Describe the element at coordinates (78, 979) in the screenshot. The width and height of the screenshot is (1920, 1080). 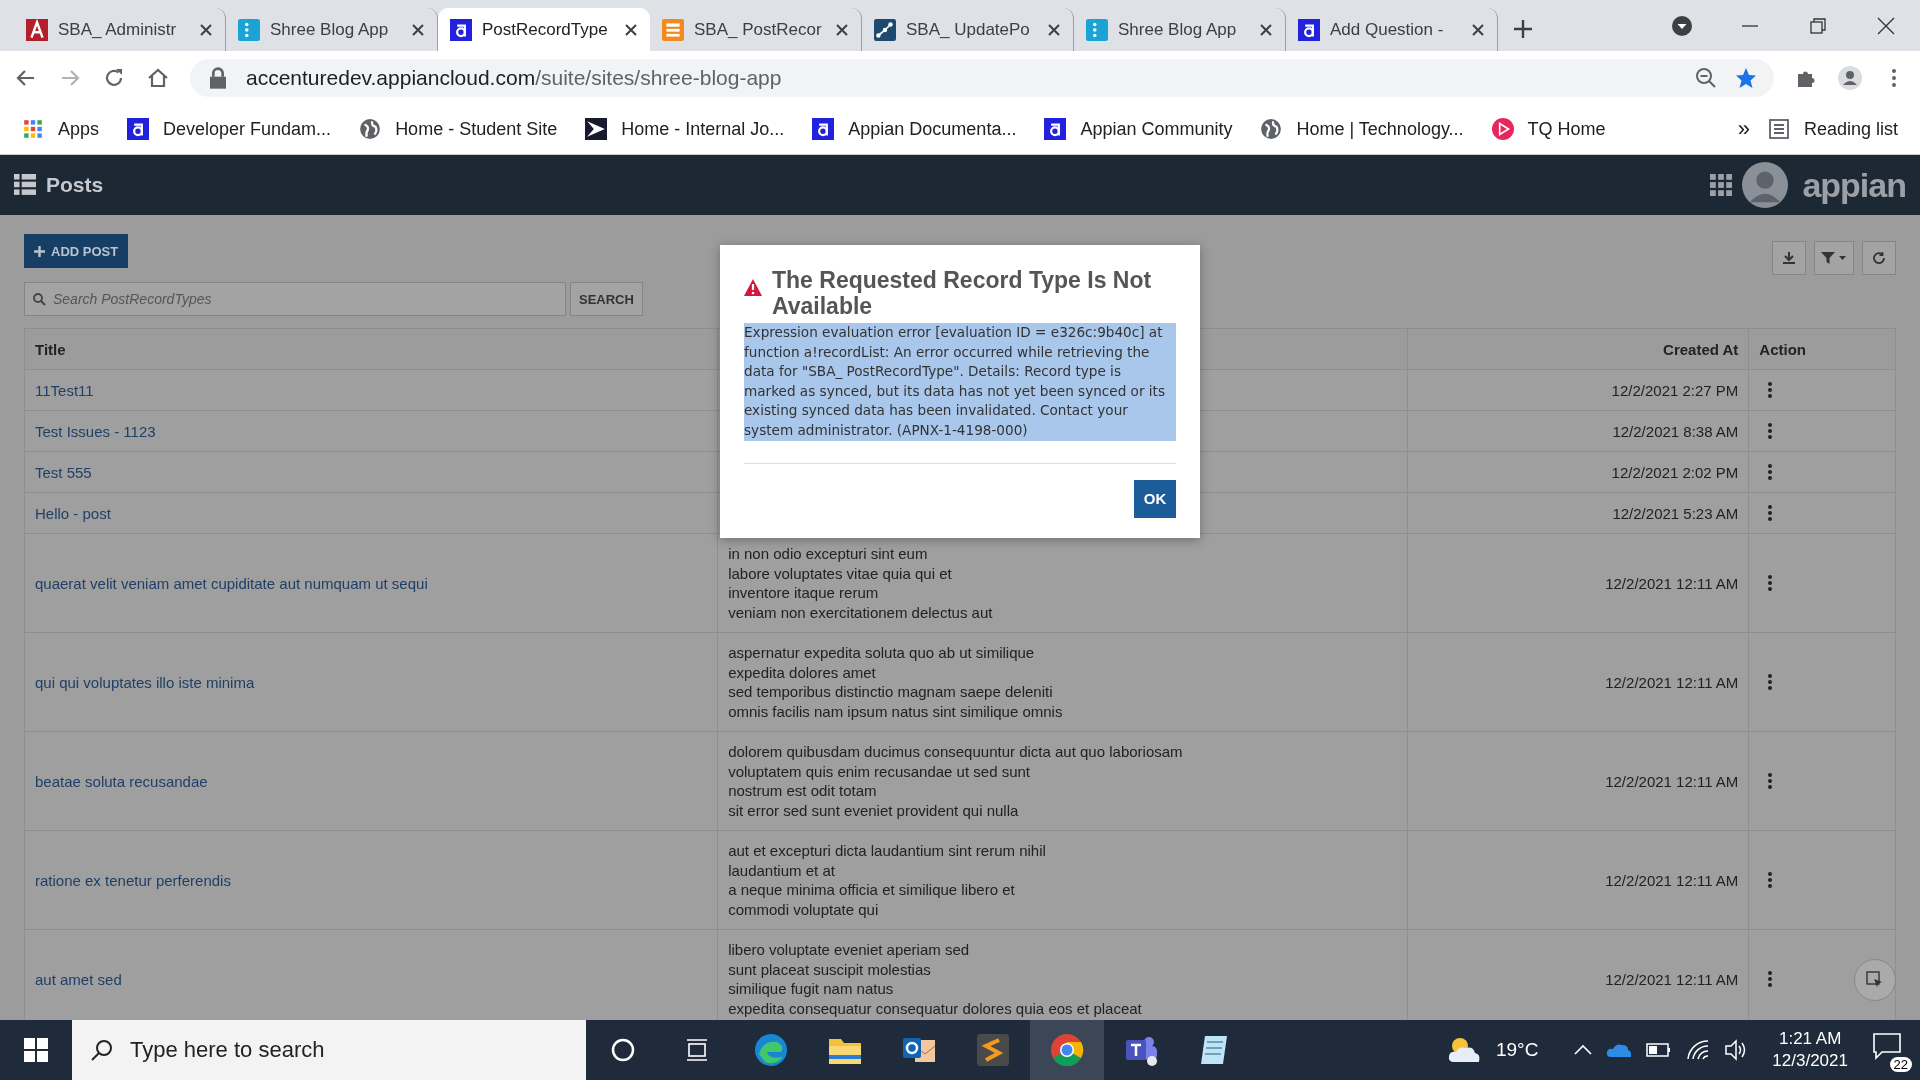
I see `post-title-link: aut amet sed` at that location.